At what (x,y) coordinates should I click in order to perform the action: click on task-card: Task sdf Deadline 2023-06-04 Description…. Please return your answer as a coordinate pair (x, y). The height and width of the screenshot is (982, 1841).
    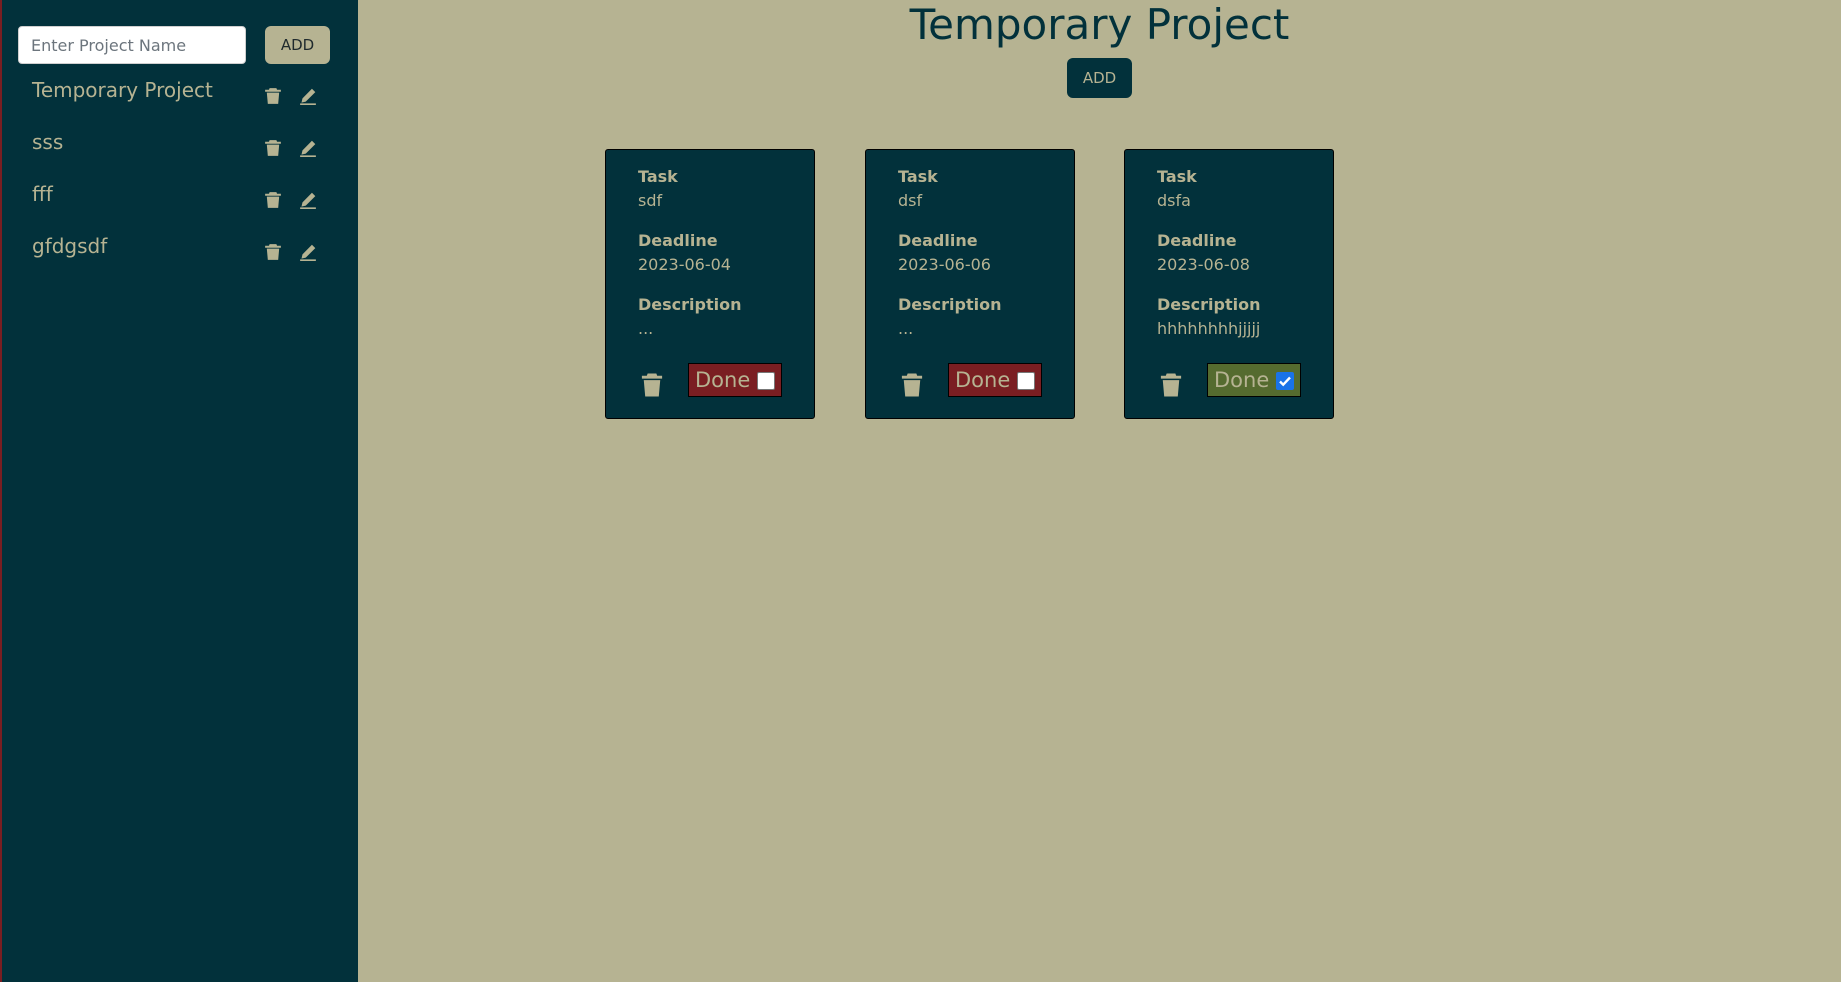
    Looking at the image, I should click on (710, 284).